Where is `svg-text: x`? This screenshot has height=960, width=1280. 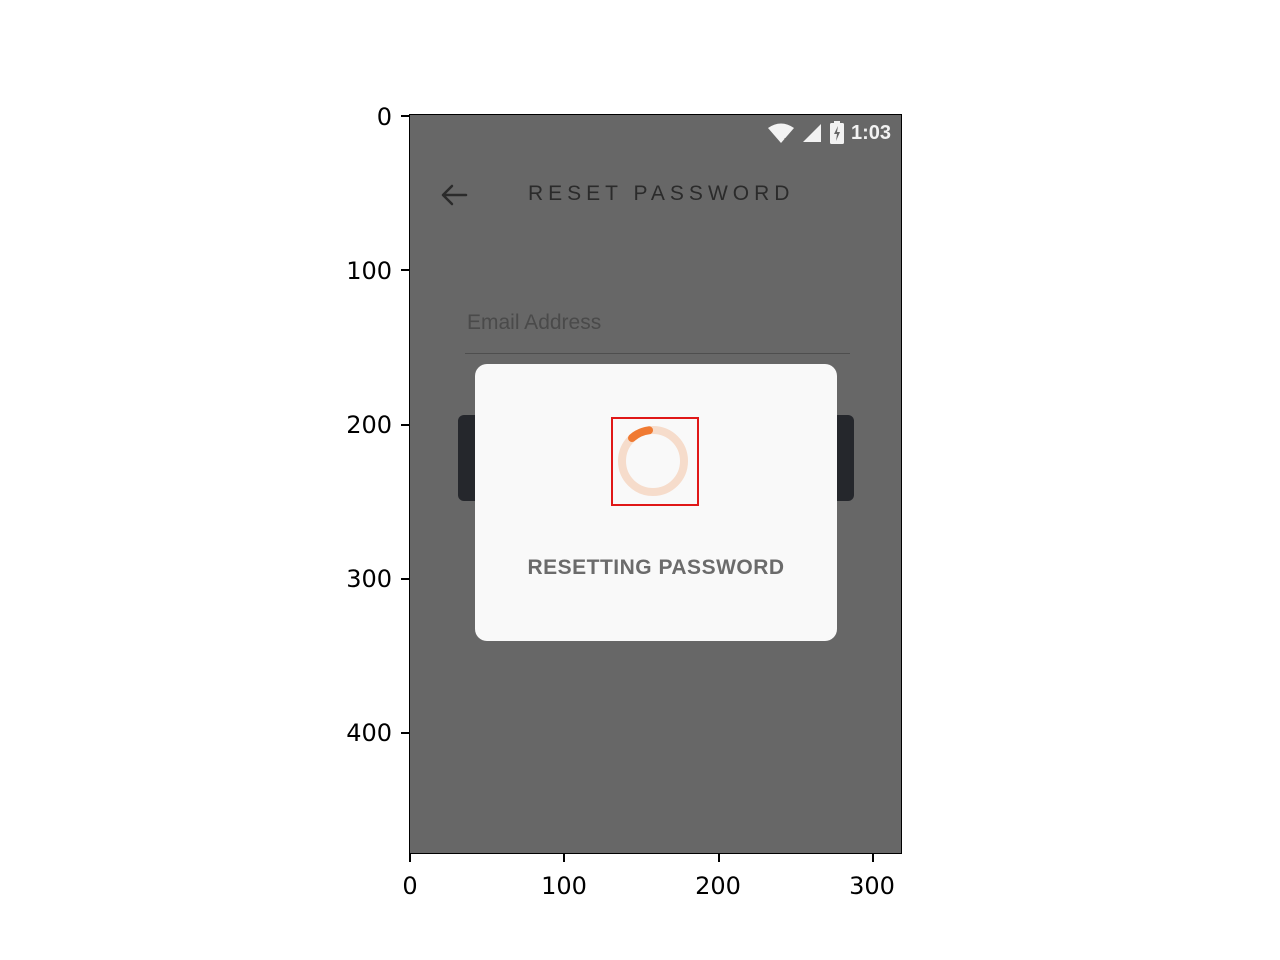
svg-text: x is located at coordinates (787, 140).